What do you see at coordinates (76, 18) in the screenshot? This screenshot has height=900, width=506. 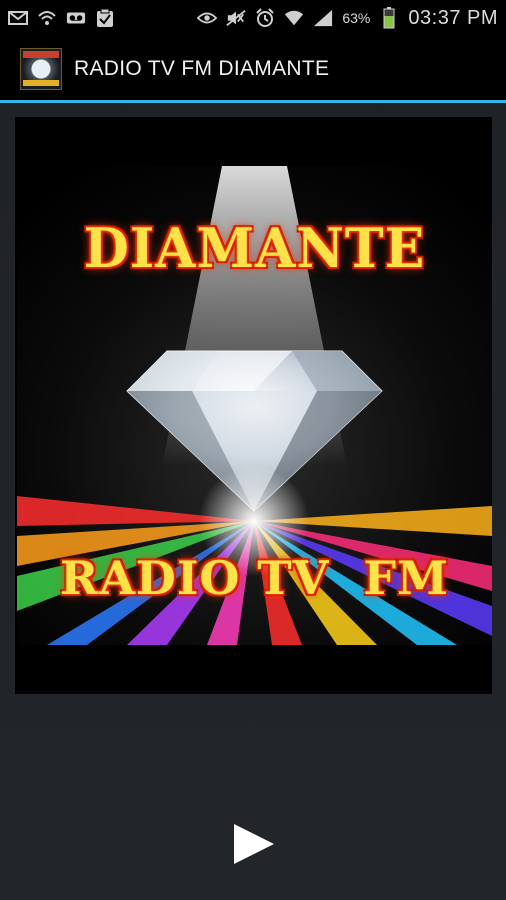 I see `voicemail-icon` at bounding box center [76, 18].